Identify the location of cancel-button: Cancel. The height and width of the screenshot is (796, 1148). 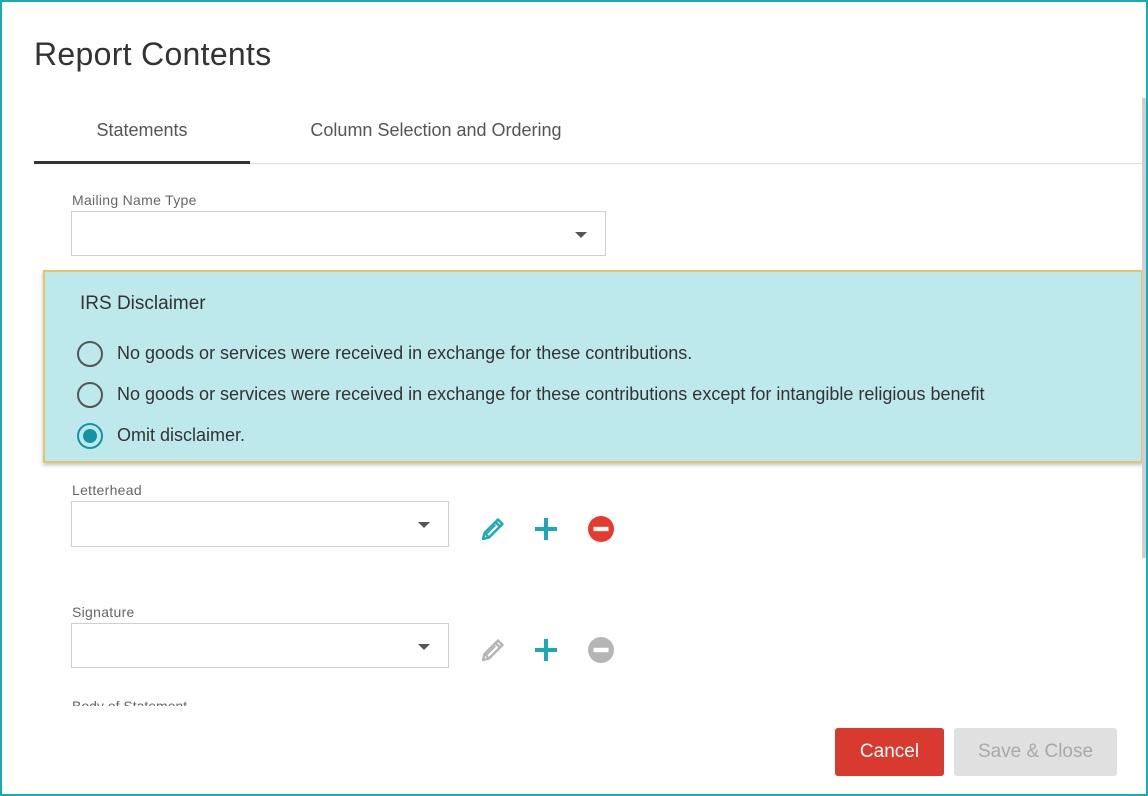
(889, 752).